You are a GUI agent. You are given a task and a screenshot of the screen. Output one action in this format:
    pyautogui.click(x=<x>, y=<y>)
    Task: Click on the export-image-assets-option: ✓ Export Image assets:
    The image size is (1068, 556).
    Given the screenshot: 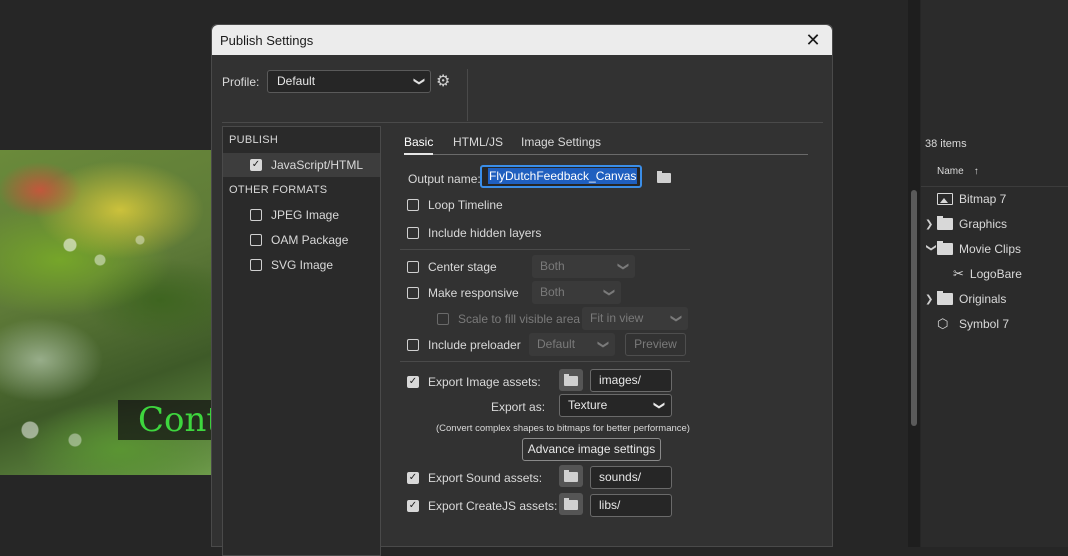 What is the action you would take?
    pyautogui.click(x=474, y=382)
    